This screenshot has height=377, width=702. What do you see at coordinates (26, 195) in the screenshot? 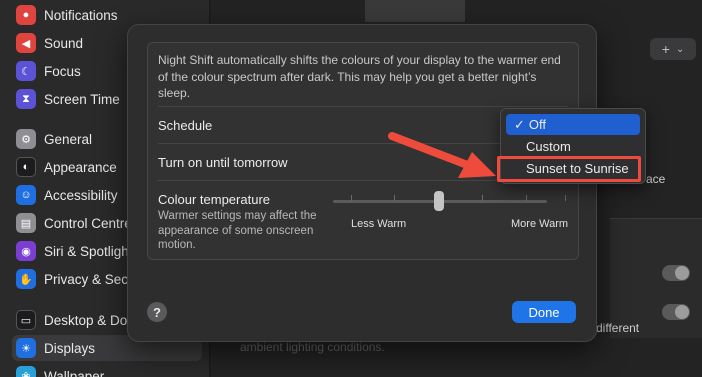
I see `accessibility-icon: ☺` at bounding box center [26, 195].